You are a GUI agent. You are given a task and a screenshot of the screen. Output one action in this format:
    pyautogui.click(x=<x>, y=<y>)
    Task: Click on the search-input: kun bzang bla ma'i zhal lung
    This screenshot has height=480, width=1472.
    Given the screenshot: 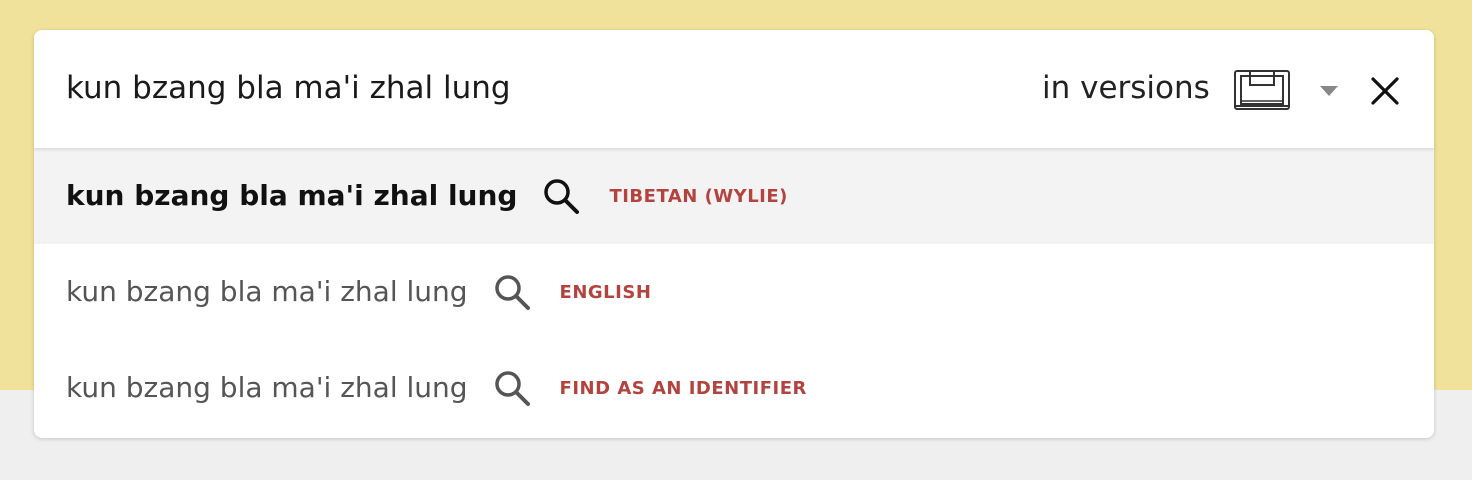 What is the action you would take?
    pyautogui.click(x=288, y=88)
    